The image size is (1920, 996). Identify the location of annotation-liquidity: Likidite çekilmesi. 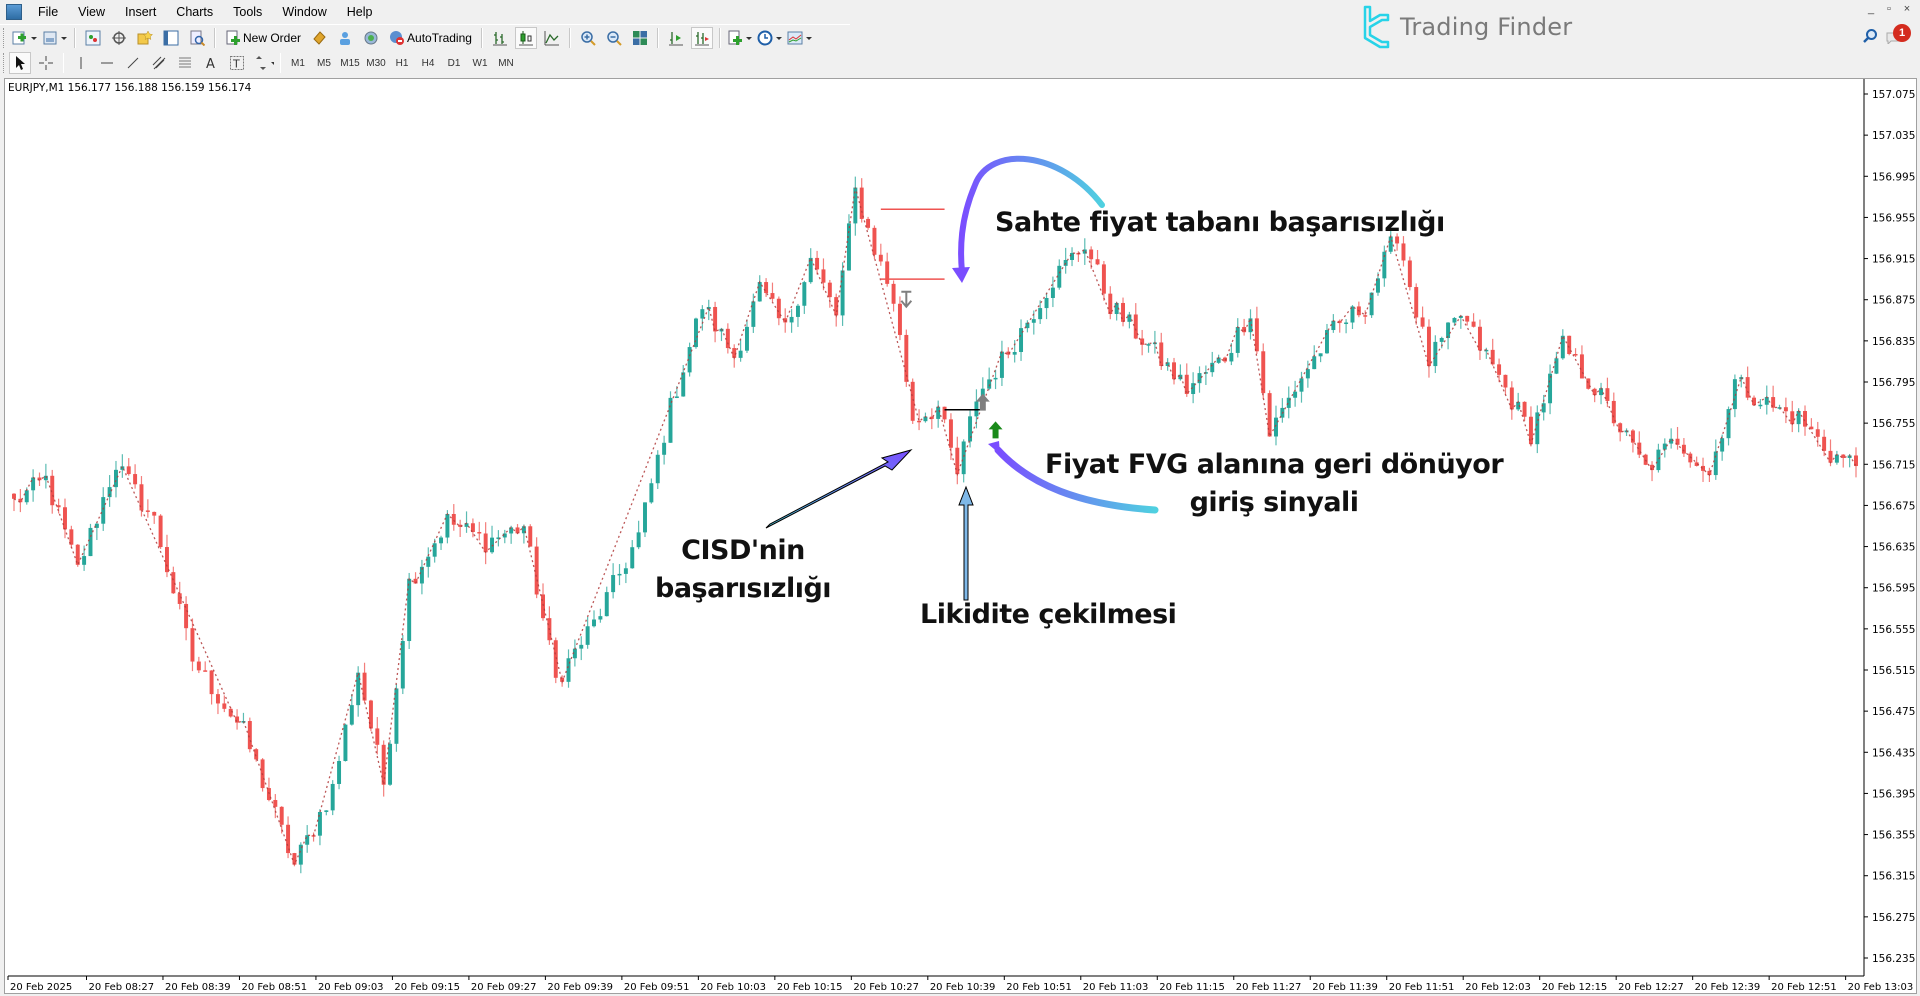
(1048, 614).